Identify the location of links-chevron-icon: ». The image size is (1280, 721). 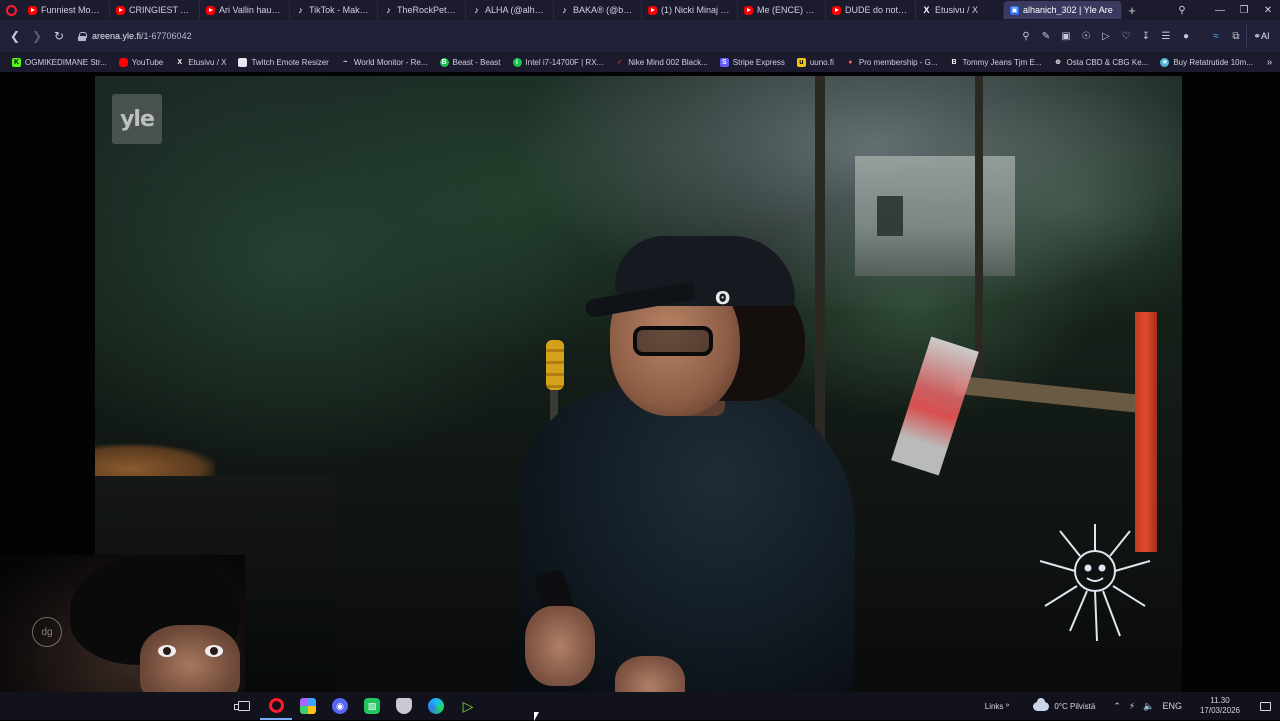
(1007, 705).